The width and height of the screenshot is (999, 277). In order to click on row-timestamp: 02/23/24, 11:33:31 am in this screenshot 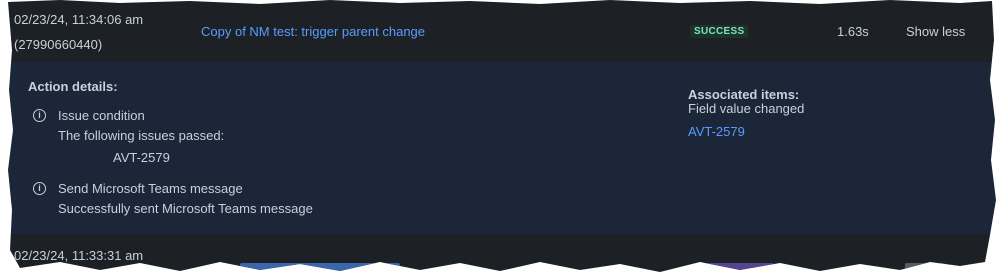, I will do `click(79, 255)`.